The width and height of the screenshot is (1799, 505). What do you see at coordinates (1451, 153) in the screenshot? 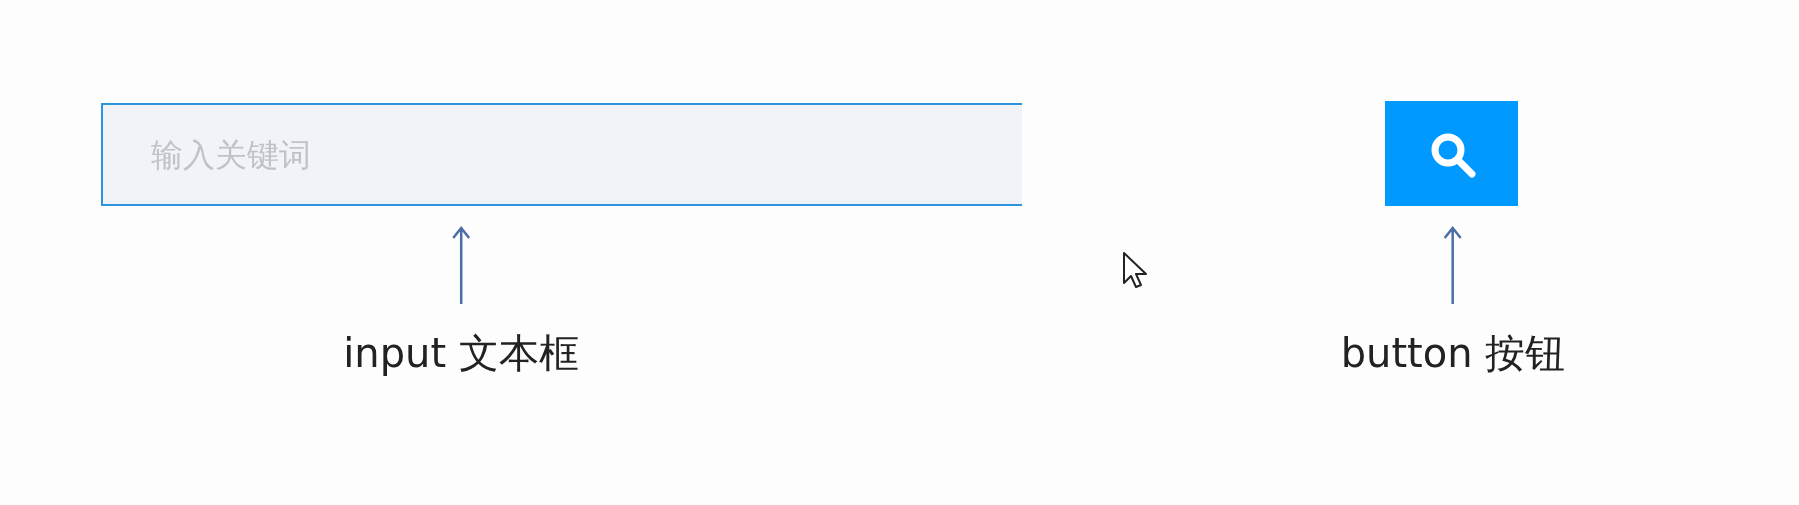
I see `search-button` at bounding box center [1451, 153].